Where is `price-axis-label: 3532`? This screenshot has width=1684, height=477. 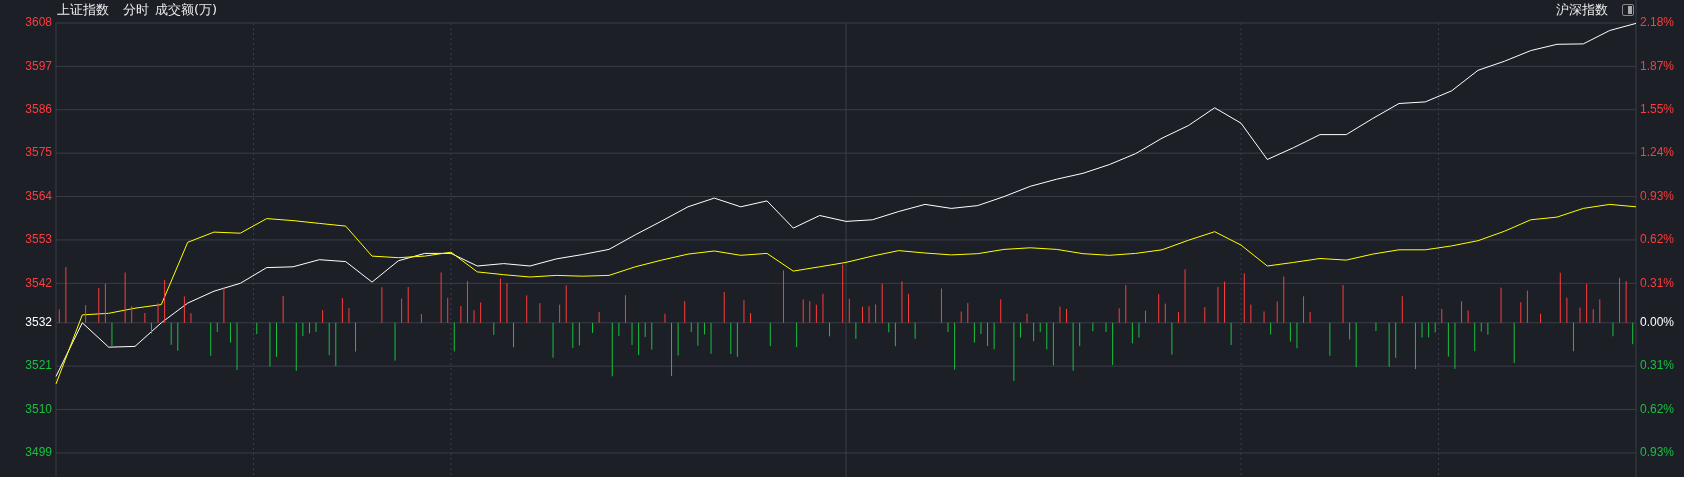 price-axis-label: 3532 is located at coordinates (38, 321).